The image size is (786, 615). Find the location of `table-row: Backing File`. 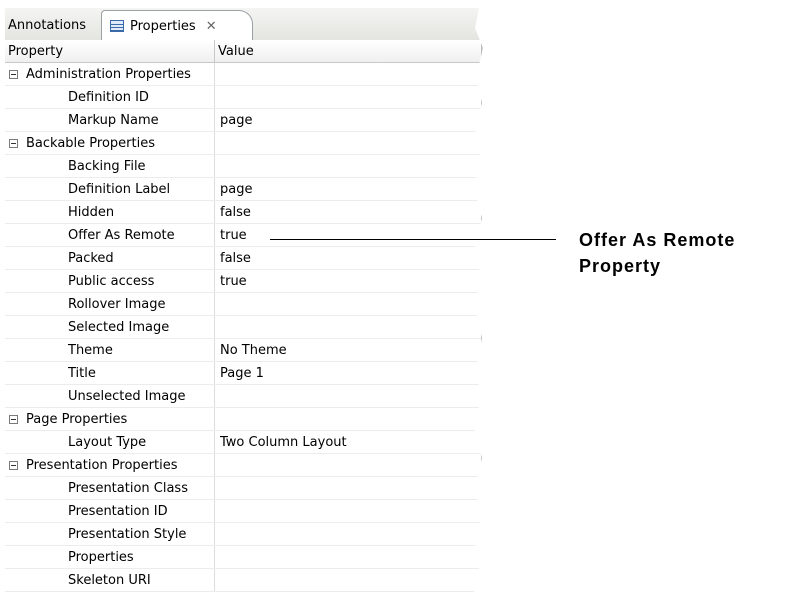

table-row: Backing File is located at coordinates (243, 166).